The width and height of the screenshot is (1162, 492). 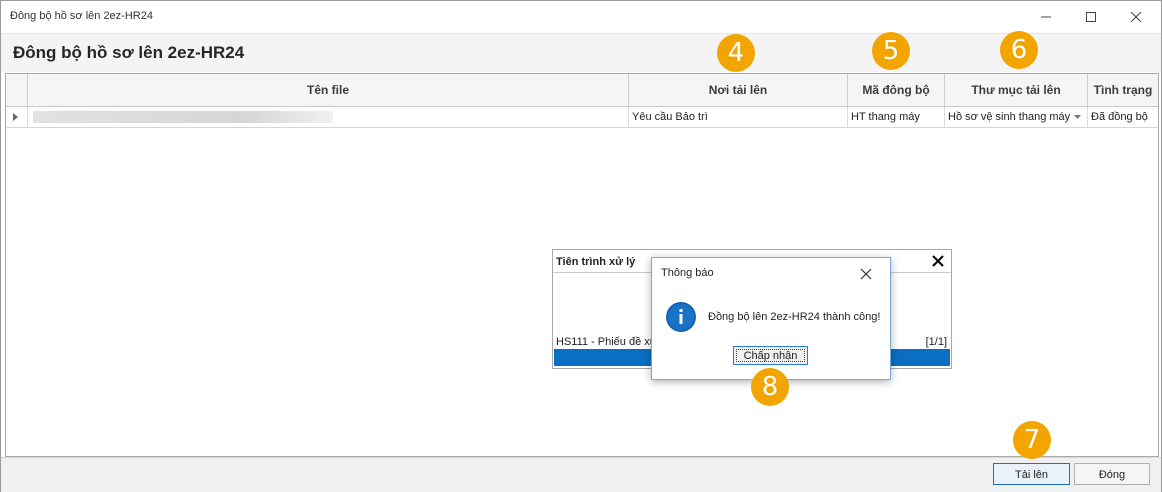 What do you see at coordinates (1112, 474) in the screenshot?
I see `close-button: Đóng` at bounding box center [1112, 474].